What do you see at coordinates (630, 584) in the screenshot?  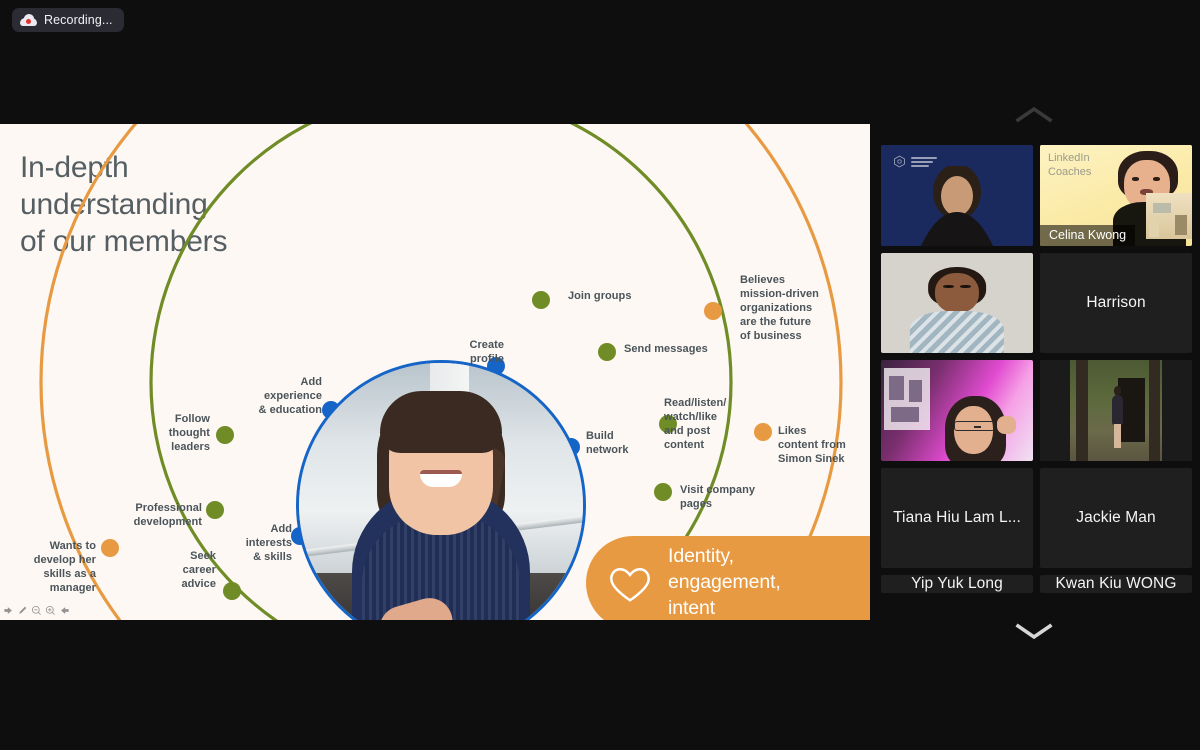 I see `heart-icon` at bounding box center [630, 584].